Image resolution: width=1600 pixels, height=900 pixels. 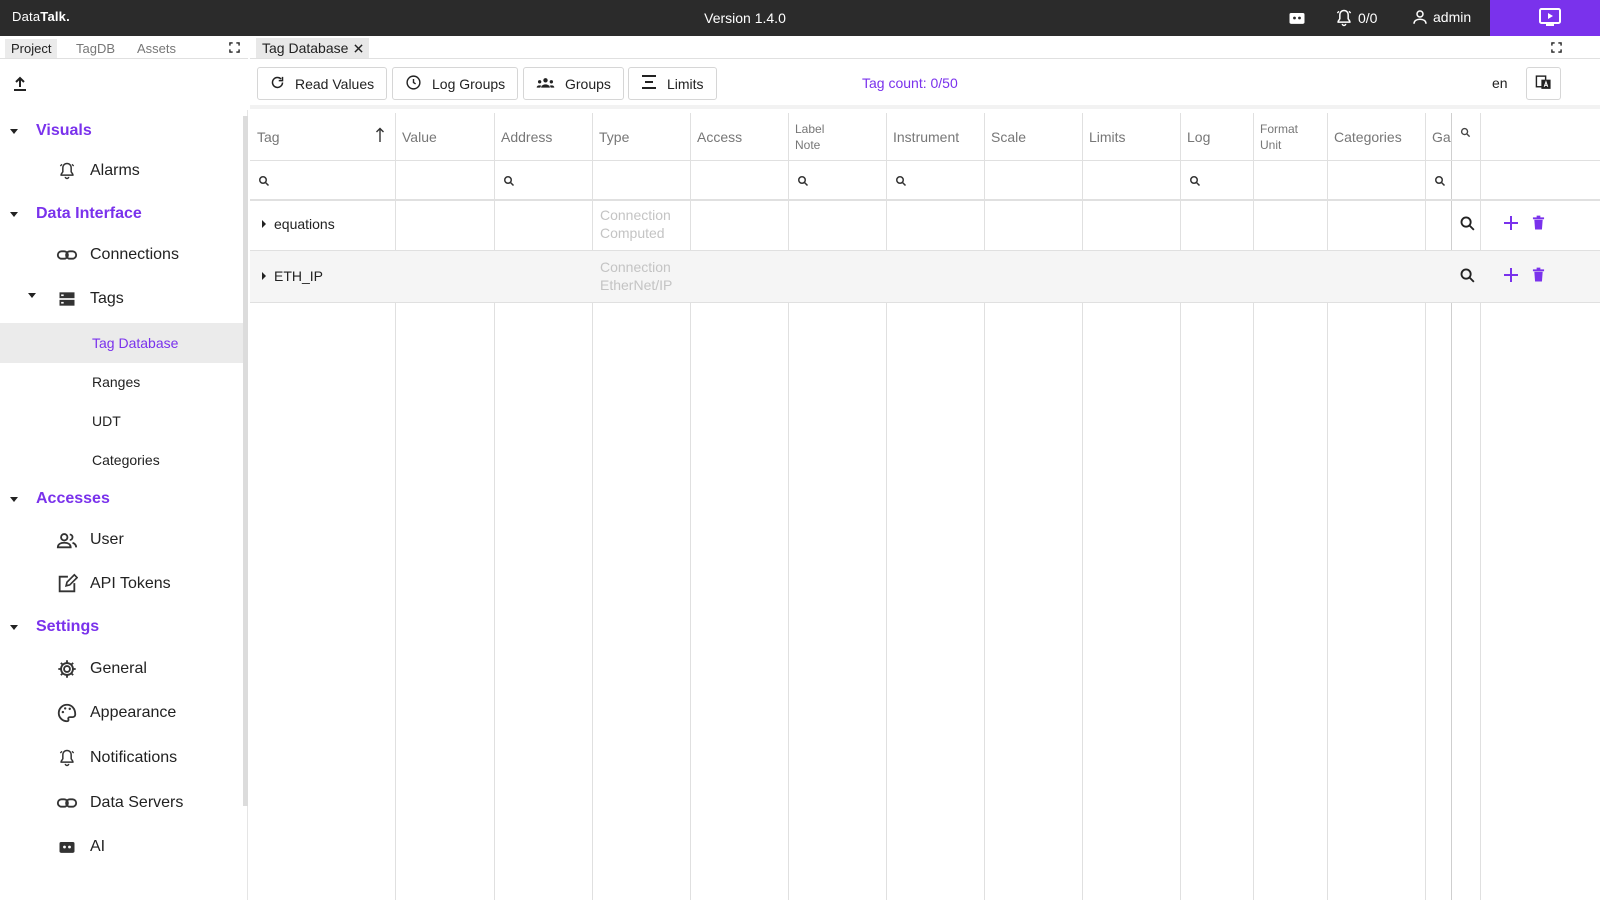 What do you see at coordinates (935, 137) in the screenshot?
I see `column-header-instrument: Instrument` at bounding box center [935, 137].